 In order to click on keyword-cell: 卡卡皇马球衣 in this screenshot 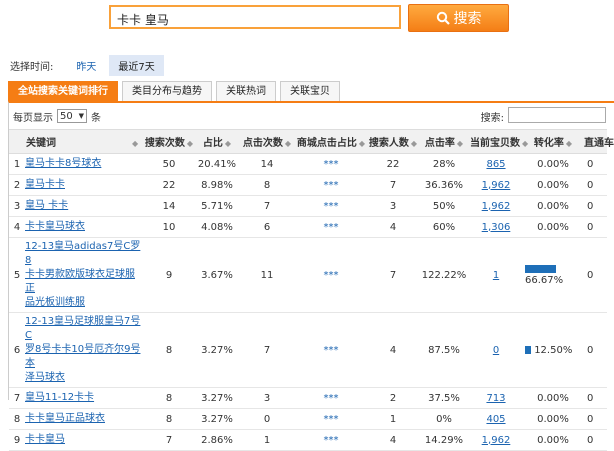, I will do `click(84, 227)`.